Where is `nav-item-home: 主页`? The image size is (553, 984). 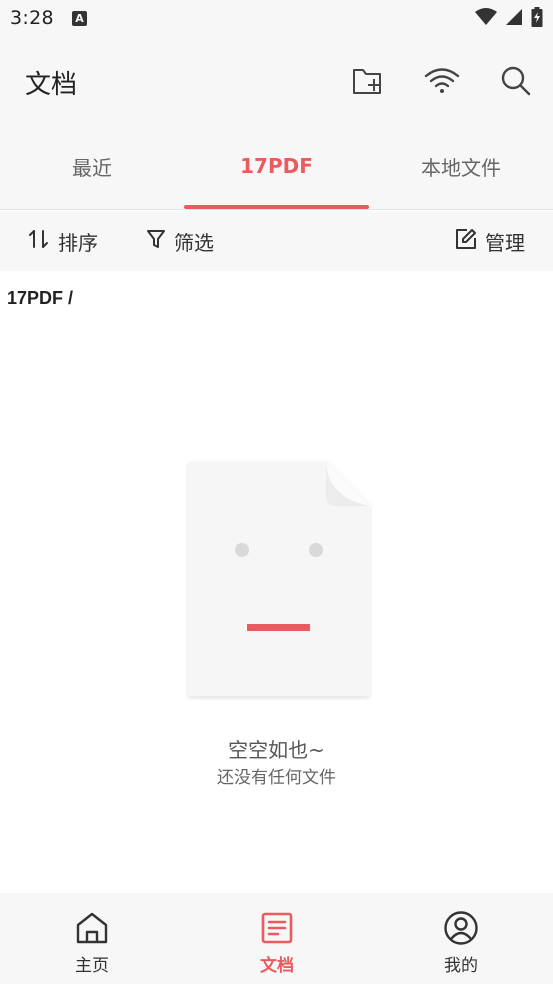 nav-item-home: 主页 is located at coordinates (92, 938).